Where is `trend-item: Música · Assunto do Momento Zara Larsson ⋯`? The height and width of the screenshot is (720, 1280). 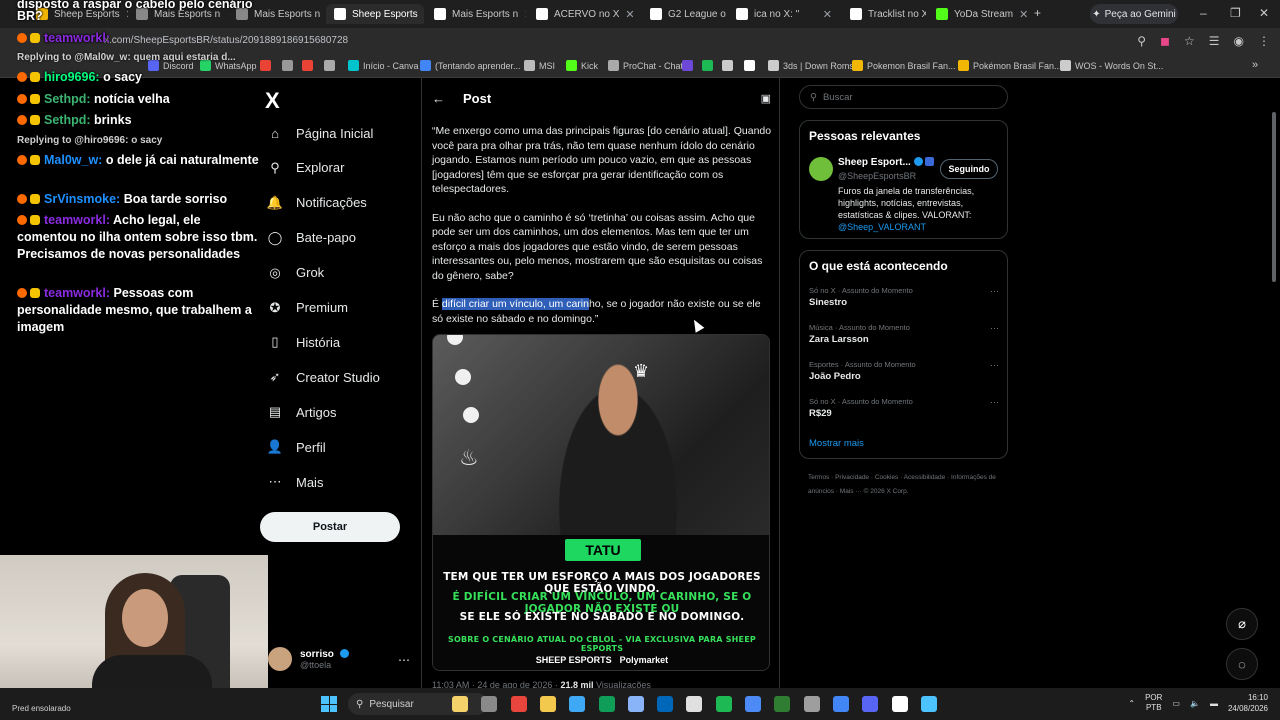 trend-item: Música · Assunto do Momento Zara Larsson ⋯ is located at coordinates (904, 334).